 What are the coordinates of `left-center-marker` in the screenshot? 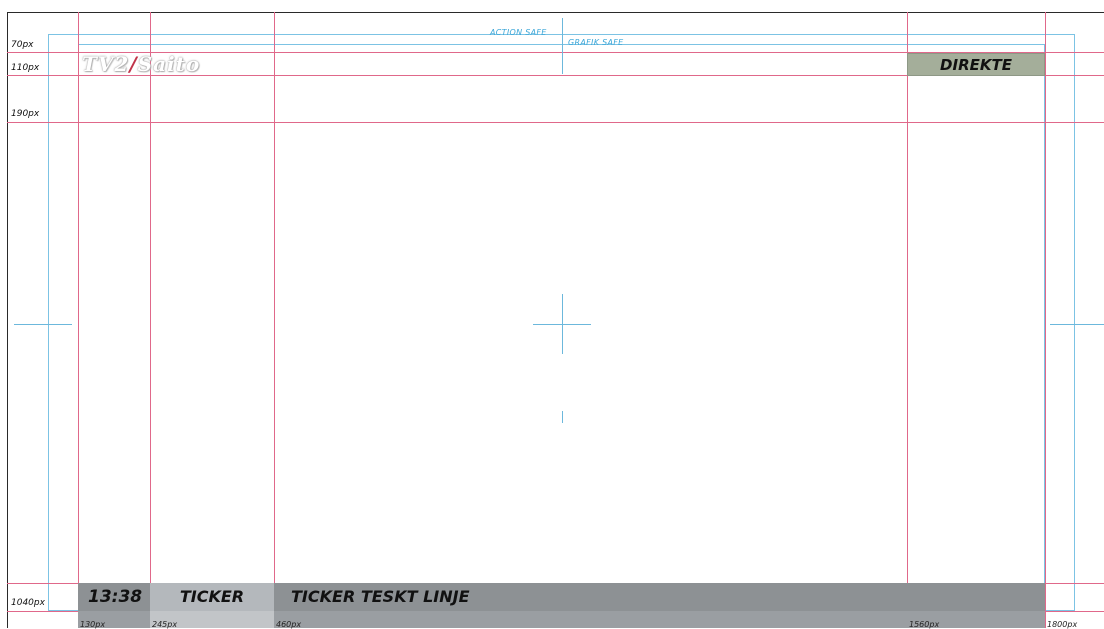 It's located at (43, 324).